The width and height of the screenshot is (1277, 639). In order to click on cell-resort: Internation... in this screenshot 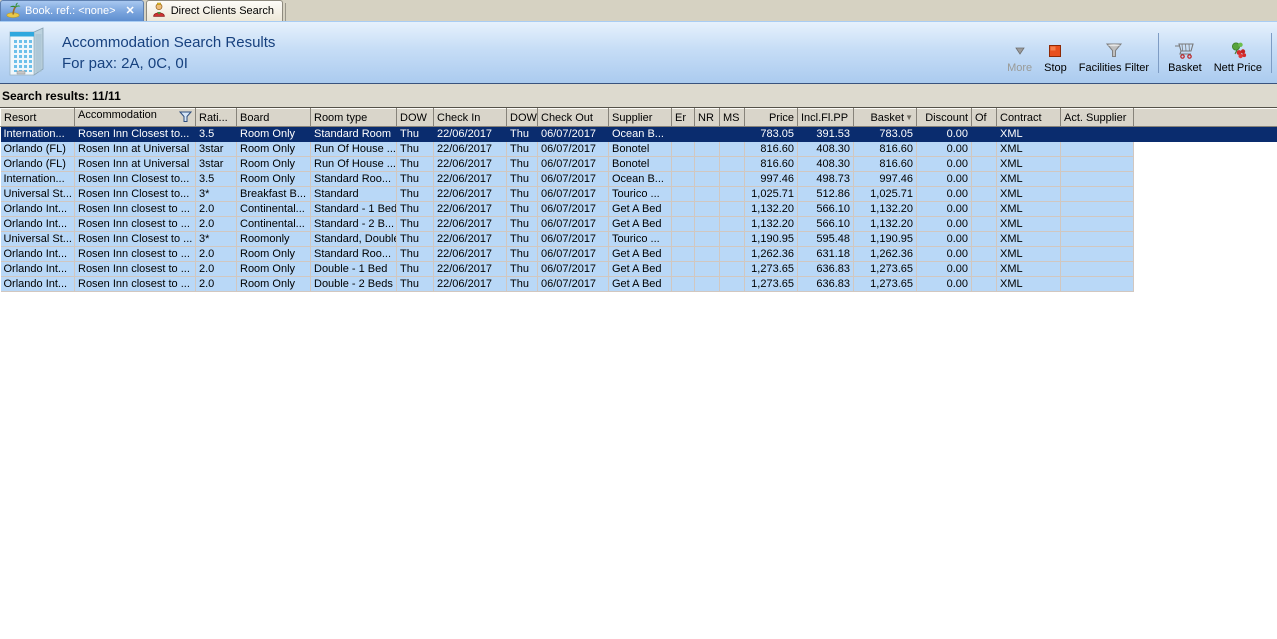, I will do `click(37, 134)`.